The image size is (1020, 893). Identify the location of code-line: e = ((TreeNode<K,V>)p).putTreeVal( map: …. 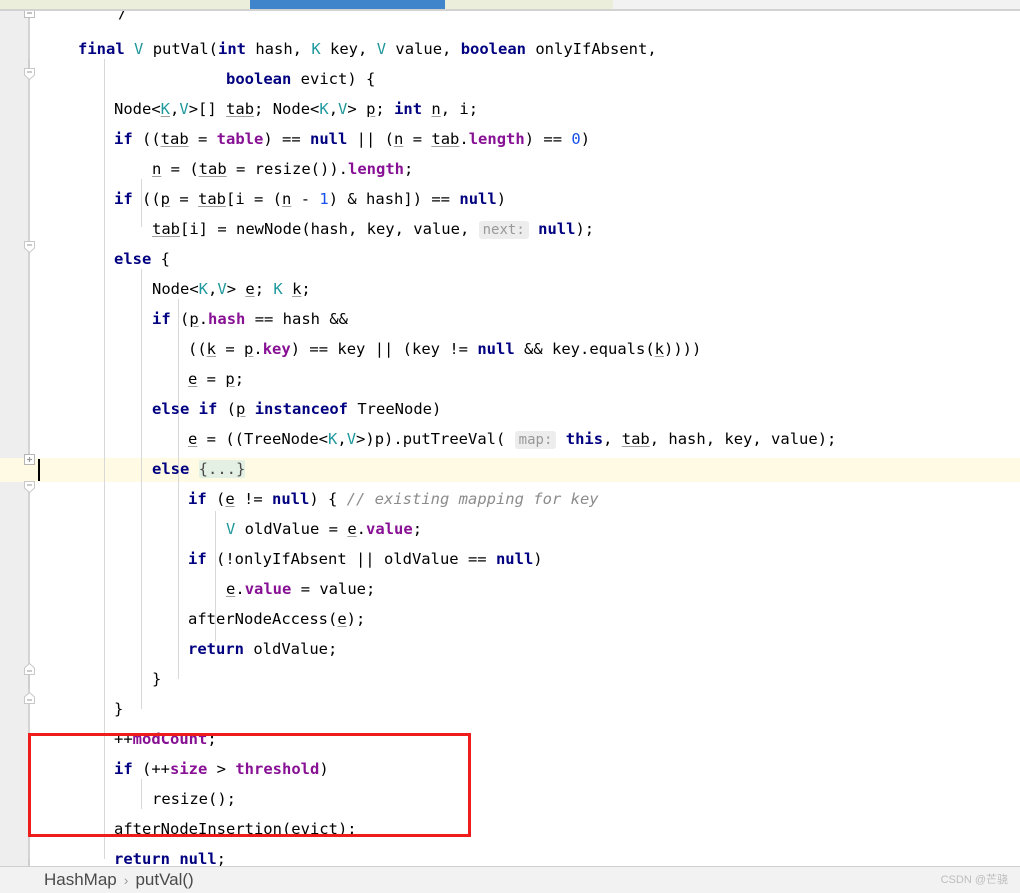
(418, 439).